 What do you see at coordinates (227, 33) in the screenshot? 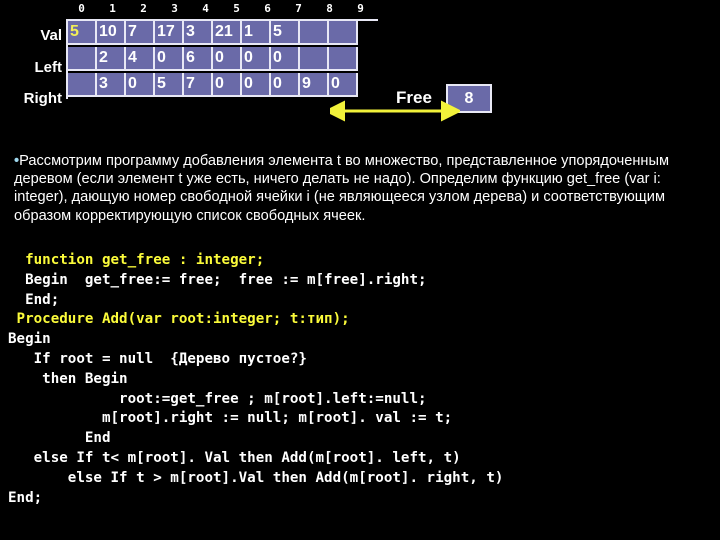
I see `array-cell: 21` at bounding box center [227, 33].